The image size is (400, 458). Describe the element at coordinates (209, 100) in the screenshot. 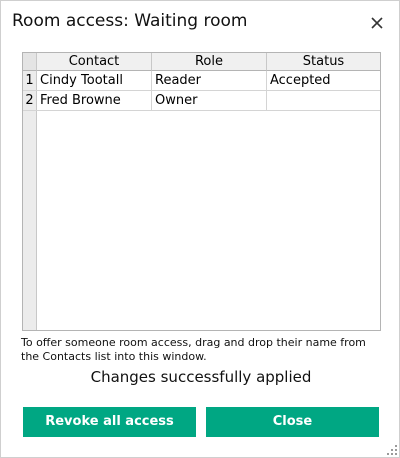

I see `cell-role: Owner` at that location.